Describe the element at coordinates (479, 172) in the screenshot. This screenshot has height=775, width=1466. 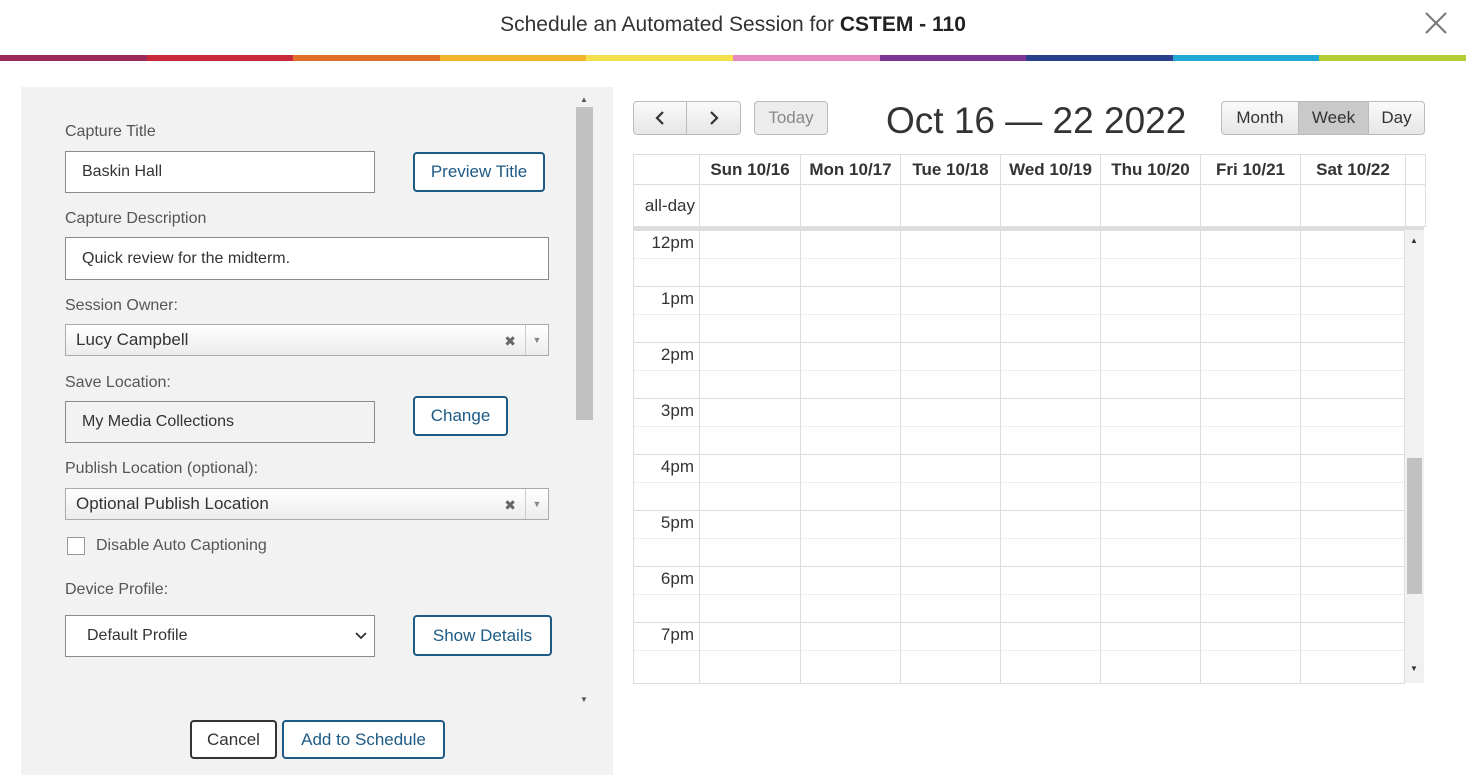
I see `preview-title-button: Preview Title` at that location.